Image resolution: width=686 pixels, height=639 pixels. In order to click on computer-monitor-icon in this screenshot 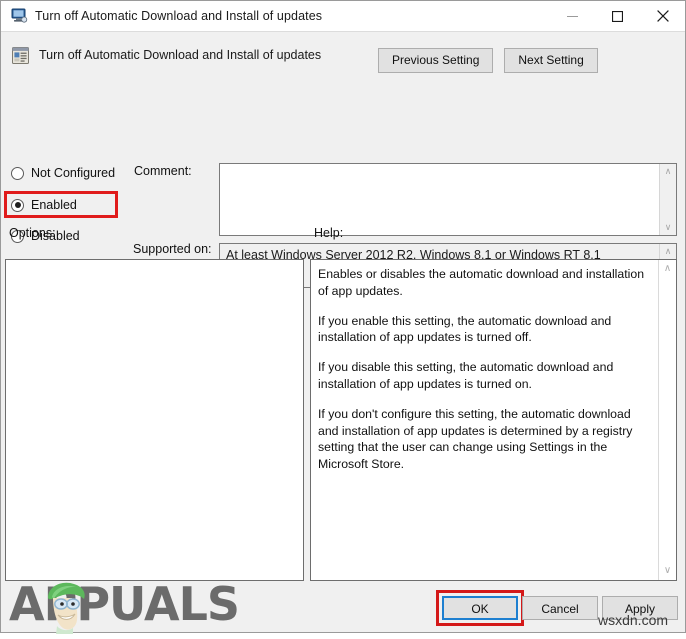, I will do `click(19, 16)`.